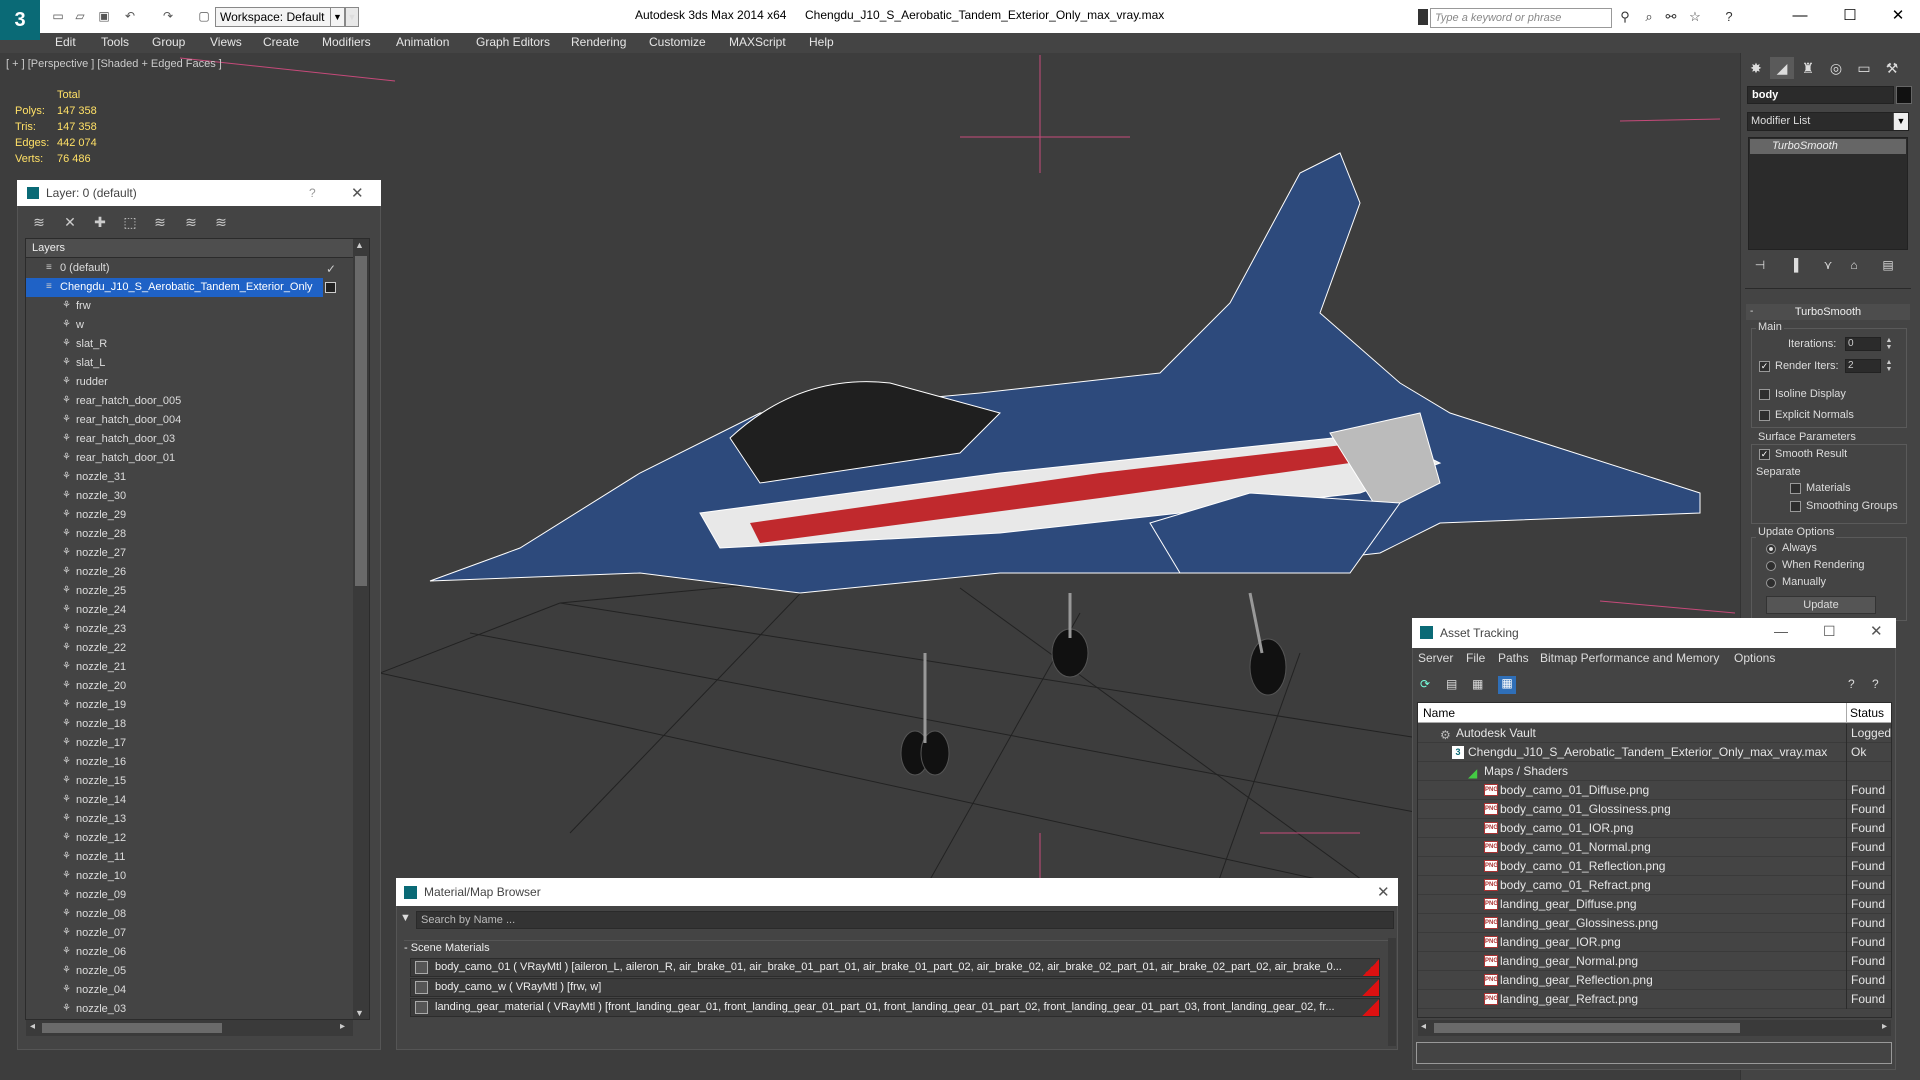 Image resolution: width=1920 pixels, height=1080 pixels. Describe the element at coordinates (189, 553) in the screenshot. I see `layer-object-row: ⚘ nozzle_27` at that location.